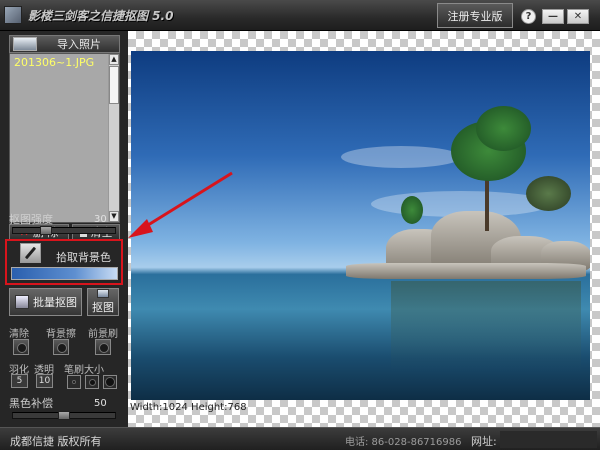  I want to click on scroll-thumb, so click(114, 85).